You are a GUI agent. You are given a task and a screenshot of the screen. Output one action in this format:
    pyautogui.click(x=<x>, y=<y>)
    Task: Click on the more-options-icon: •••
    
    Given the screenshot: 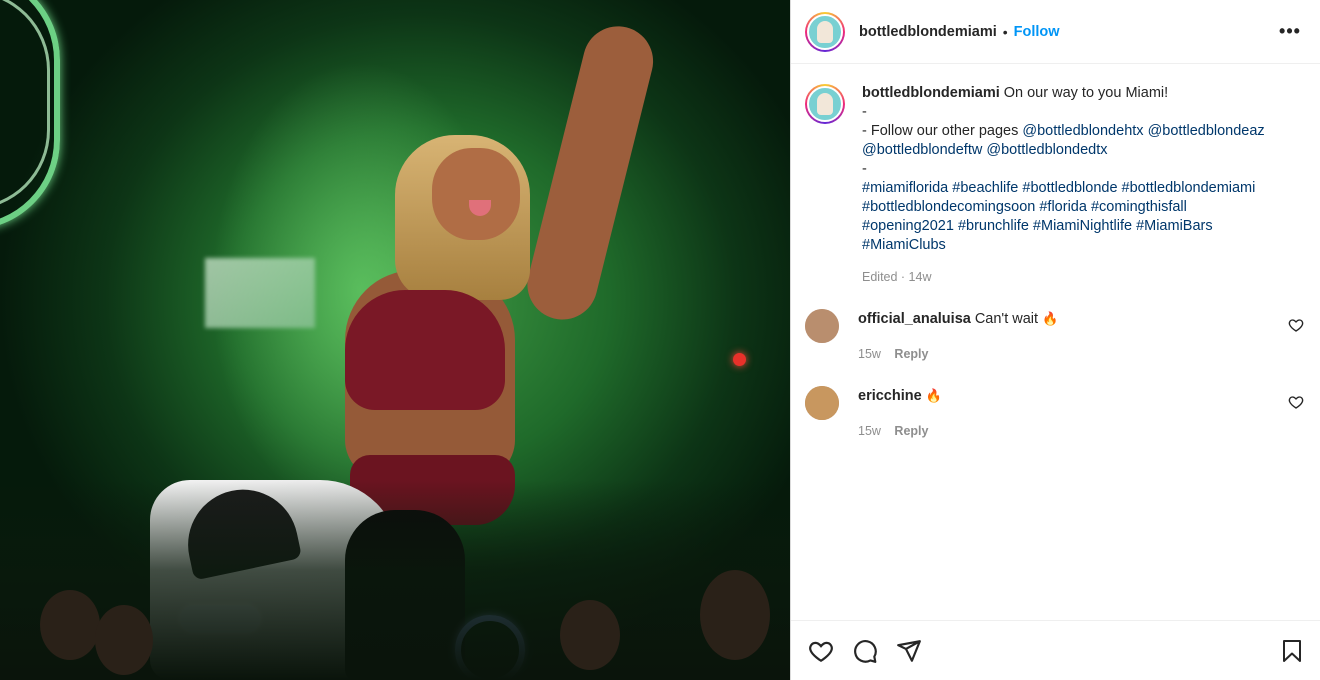 What is the action you would take?
    pyautogui.click(x=1290, y=32)
    